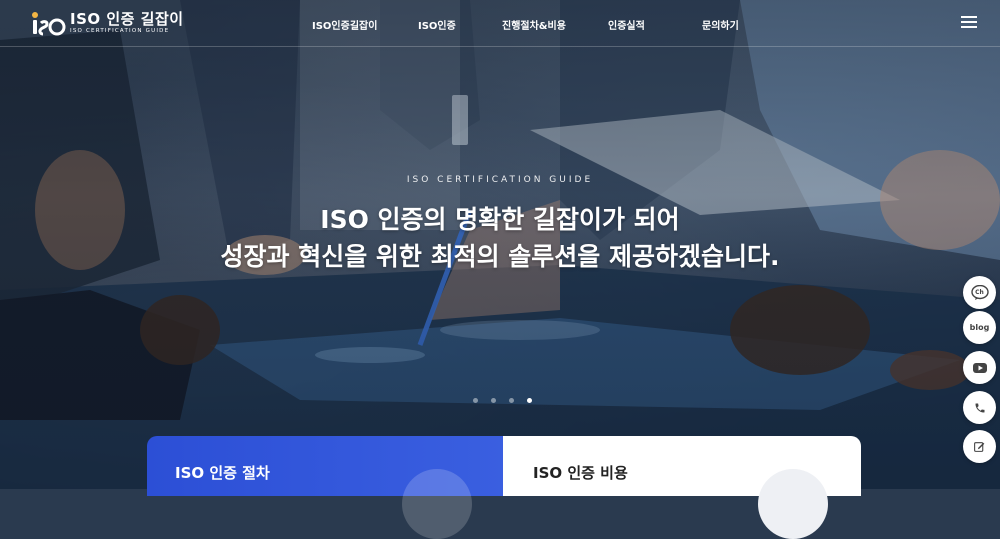  I want to click on card-title-procedure: ISO 인증 절차, so click(222, 473).